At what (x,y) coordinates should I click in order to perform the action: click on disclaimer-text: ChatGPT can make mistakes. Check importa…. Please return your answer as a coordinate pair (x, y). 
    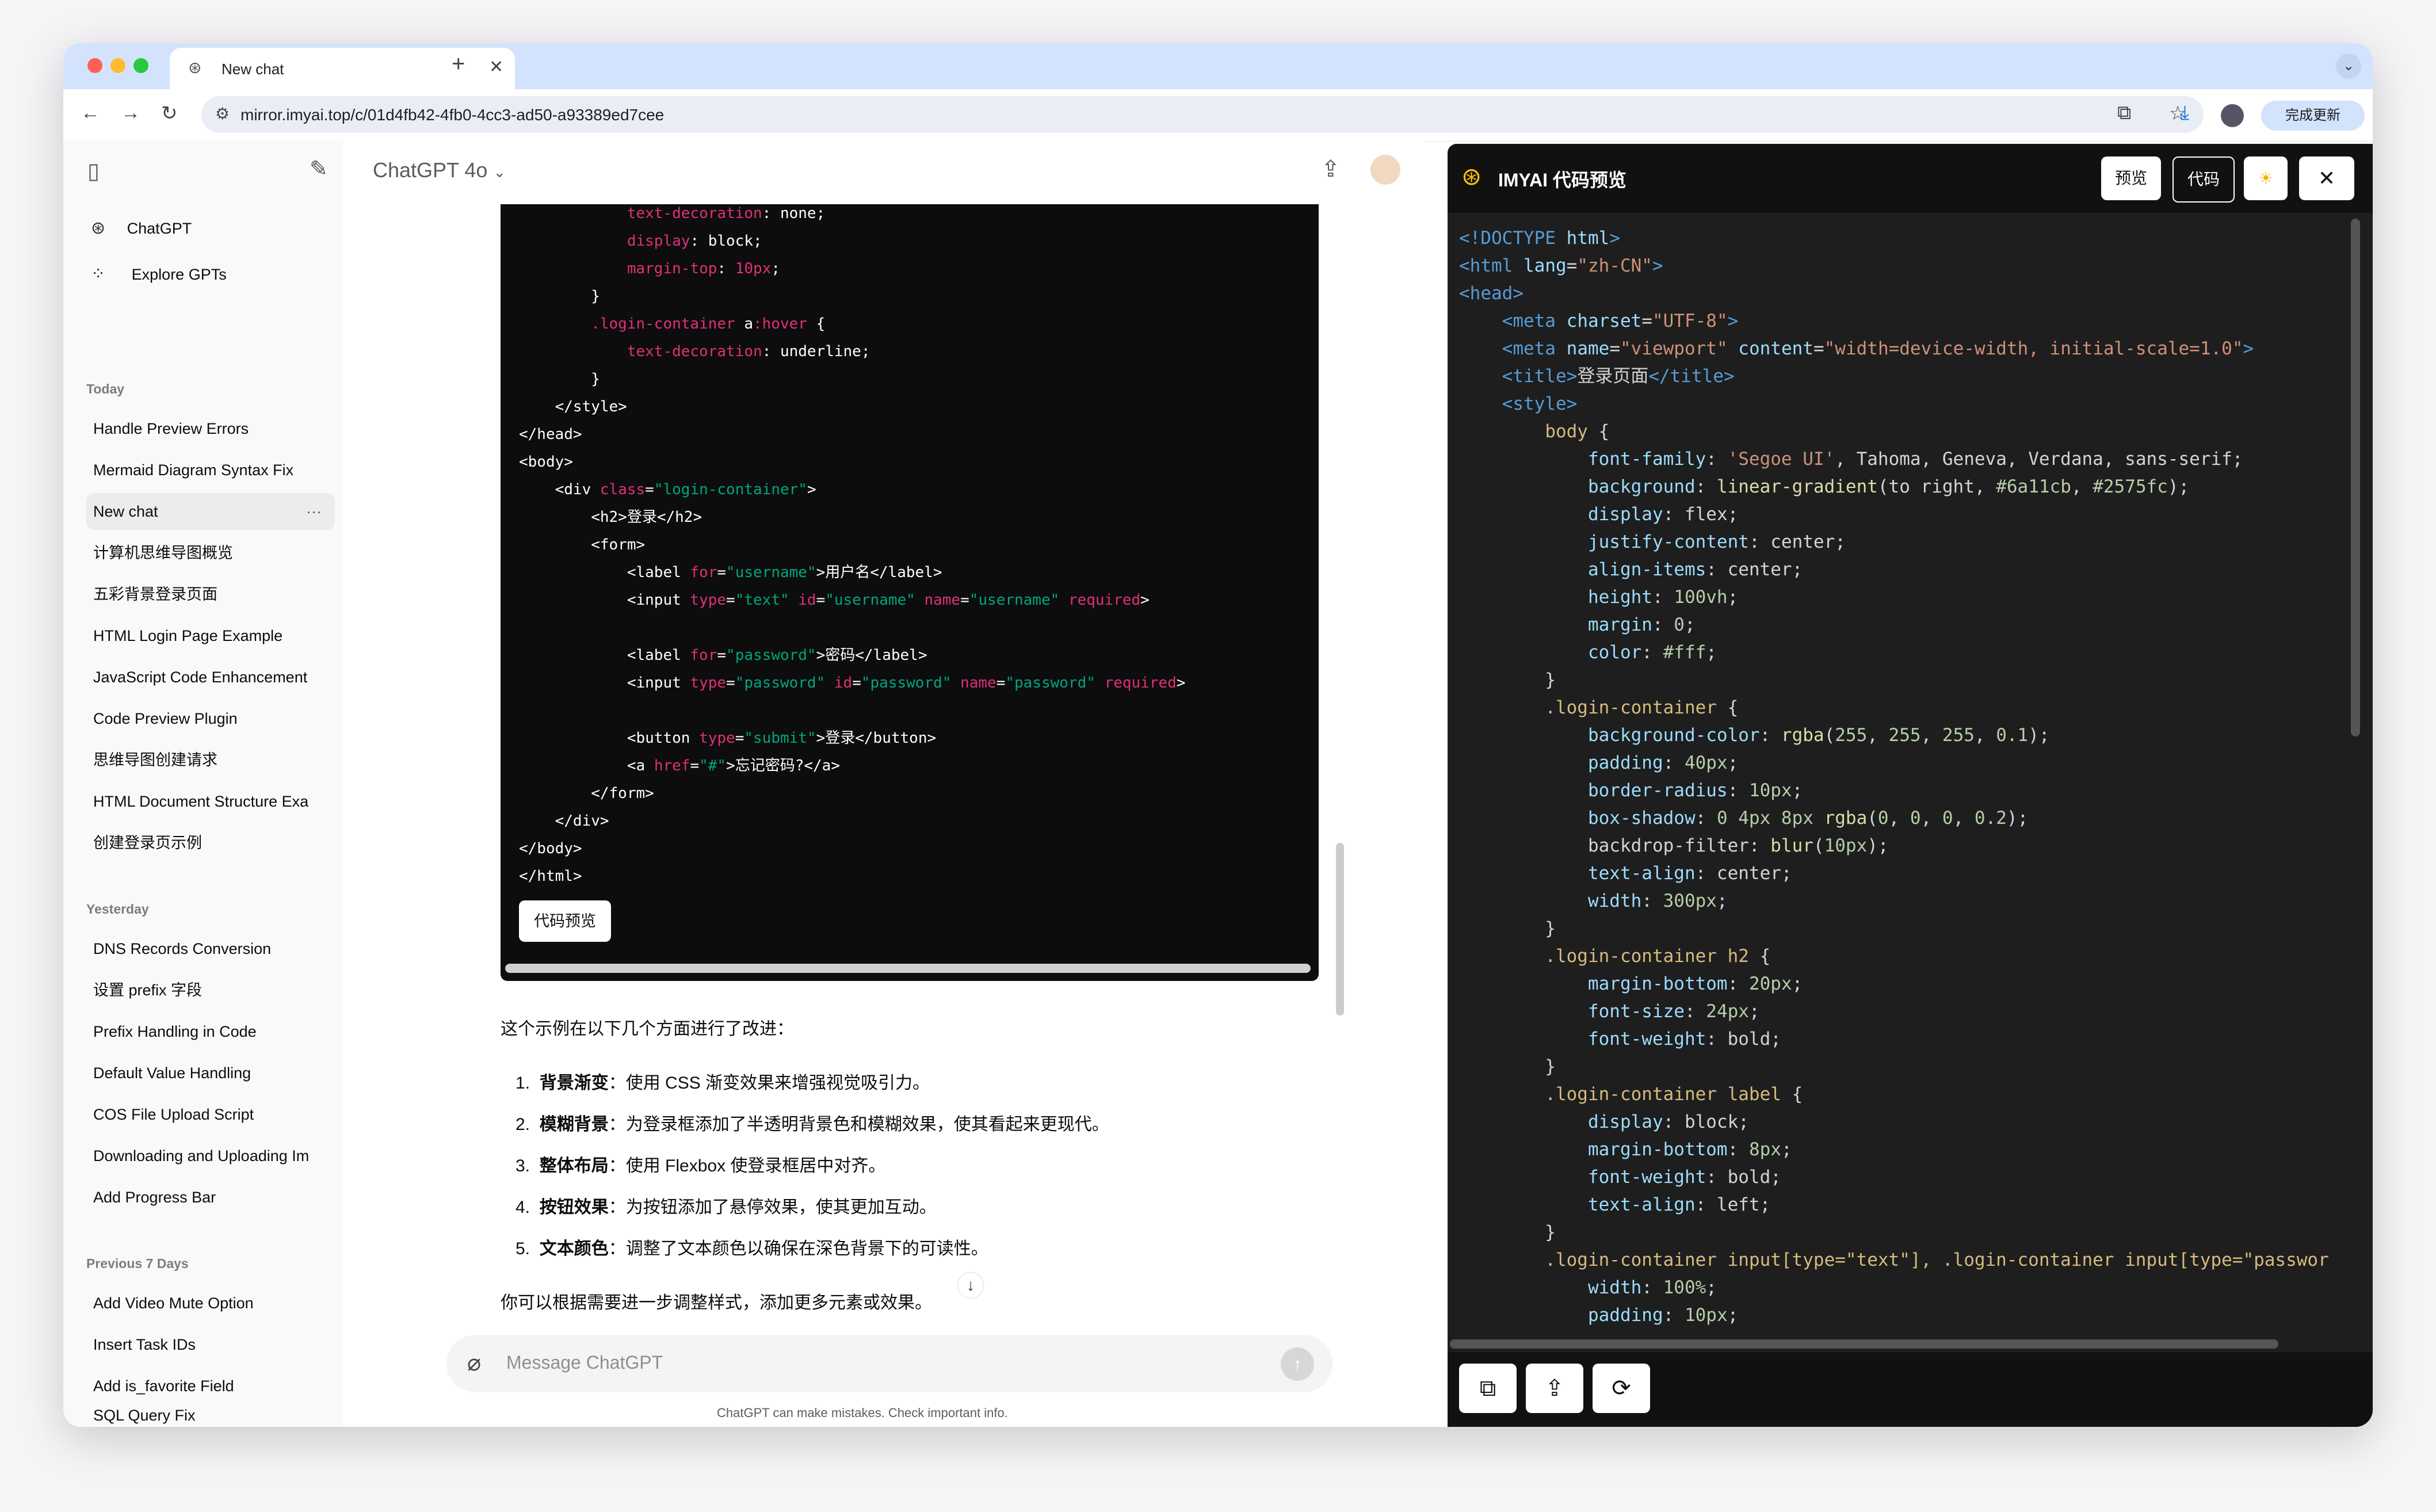
    Looking at the image, I should click on (862, 1413).